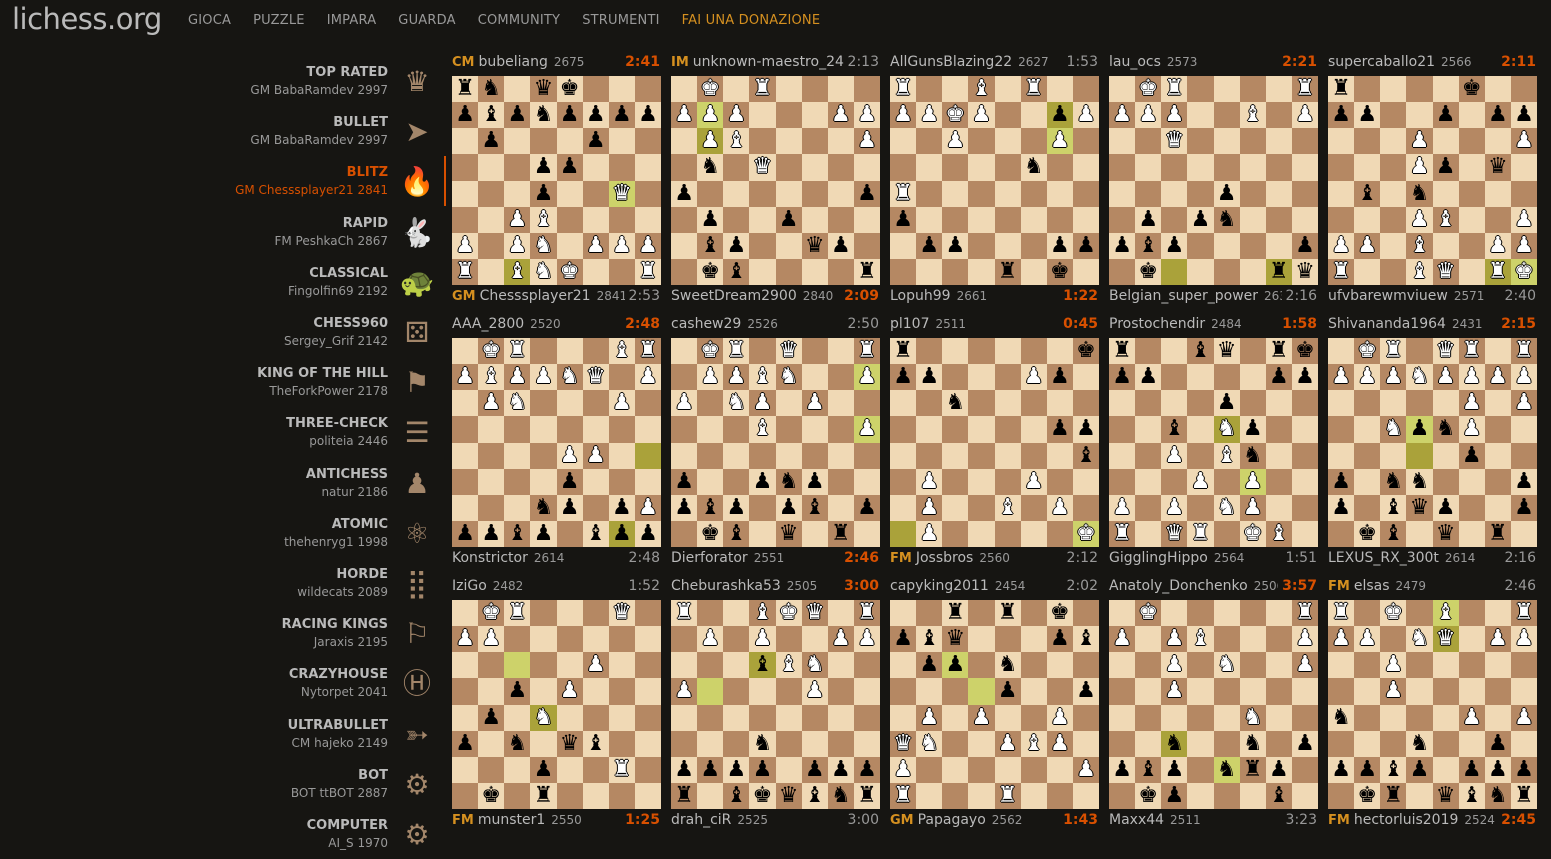 The image size is (1551, 859). I want to click on player-name: Belgian_super_power, so click(1183, 296).